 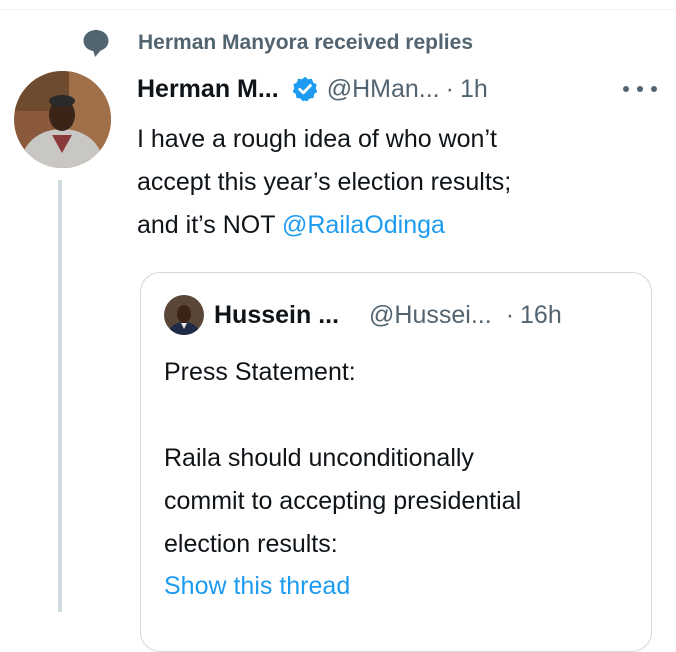 I want to click on mention-link: @RailaOdinga, so click(x=363, y=225).